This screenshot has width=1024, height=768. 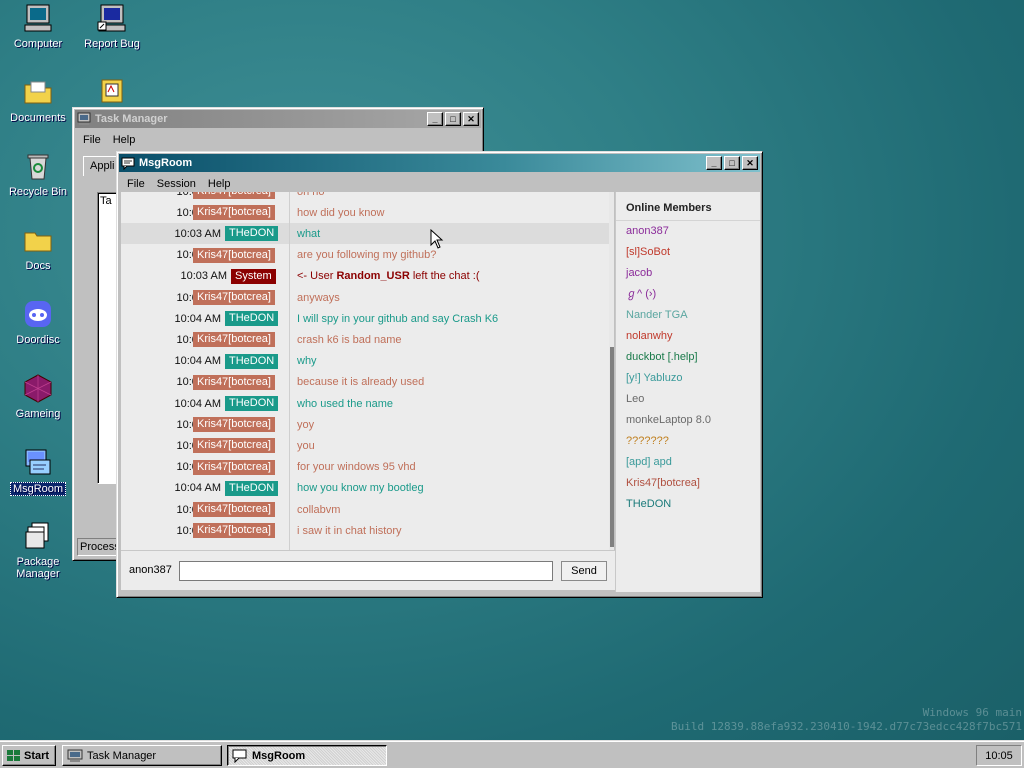 I want to click on task-manager-titlebar: Task Manager _ □ ✕, so click(x=278, y=119).